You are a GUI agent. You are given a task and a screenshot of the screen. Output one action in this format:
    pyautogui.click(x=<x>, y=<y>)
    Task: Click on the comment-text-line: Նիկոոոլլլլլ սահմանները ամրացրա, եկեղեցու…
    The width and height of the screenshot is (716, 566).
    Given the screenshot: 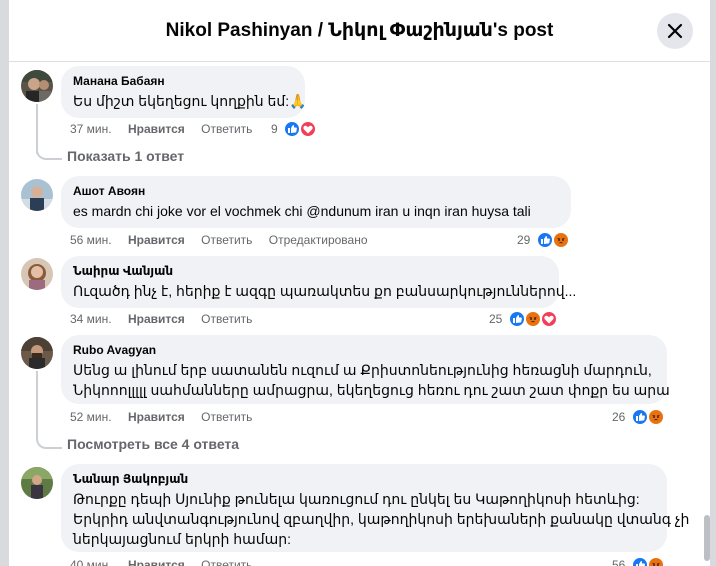 What is the action you would take?
    pyautogui.click(x=371, y=390)
    